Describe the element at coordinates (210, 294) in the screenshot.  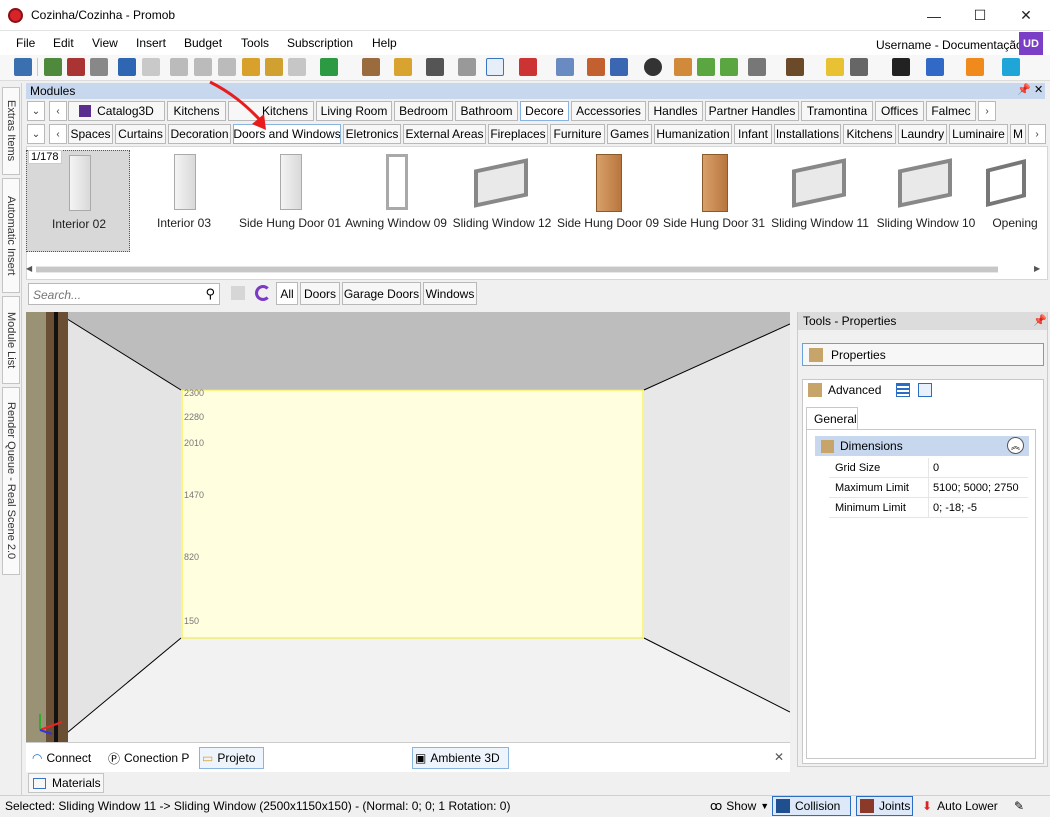
I see `search-icon: ⚲` at that location.